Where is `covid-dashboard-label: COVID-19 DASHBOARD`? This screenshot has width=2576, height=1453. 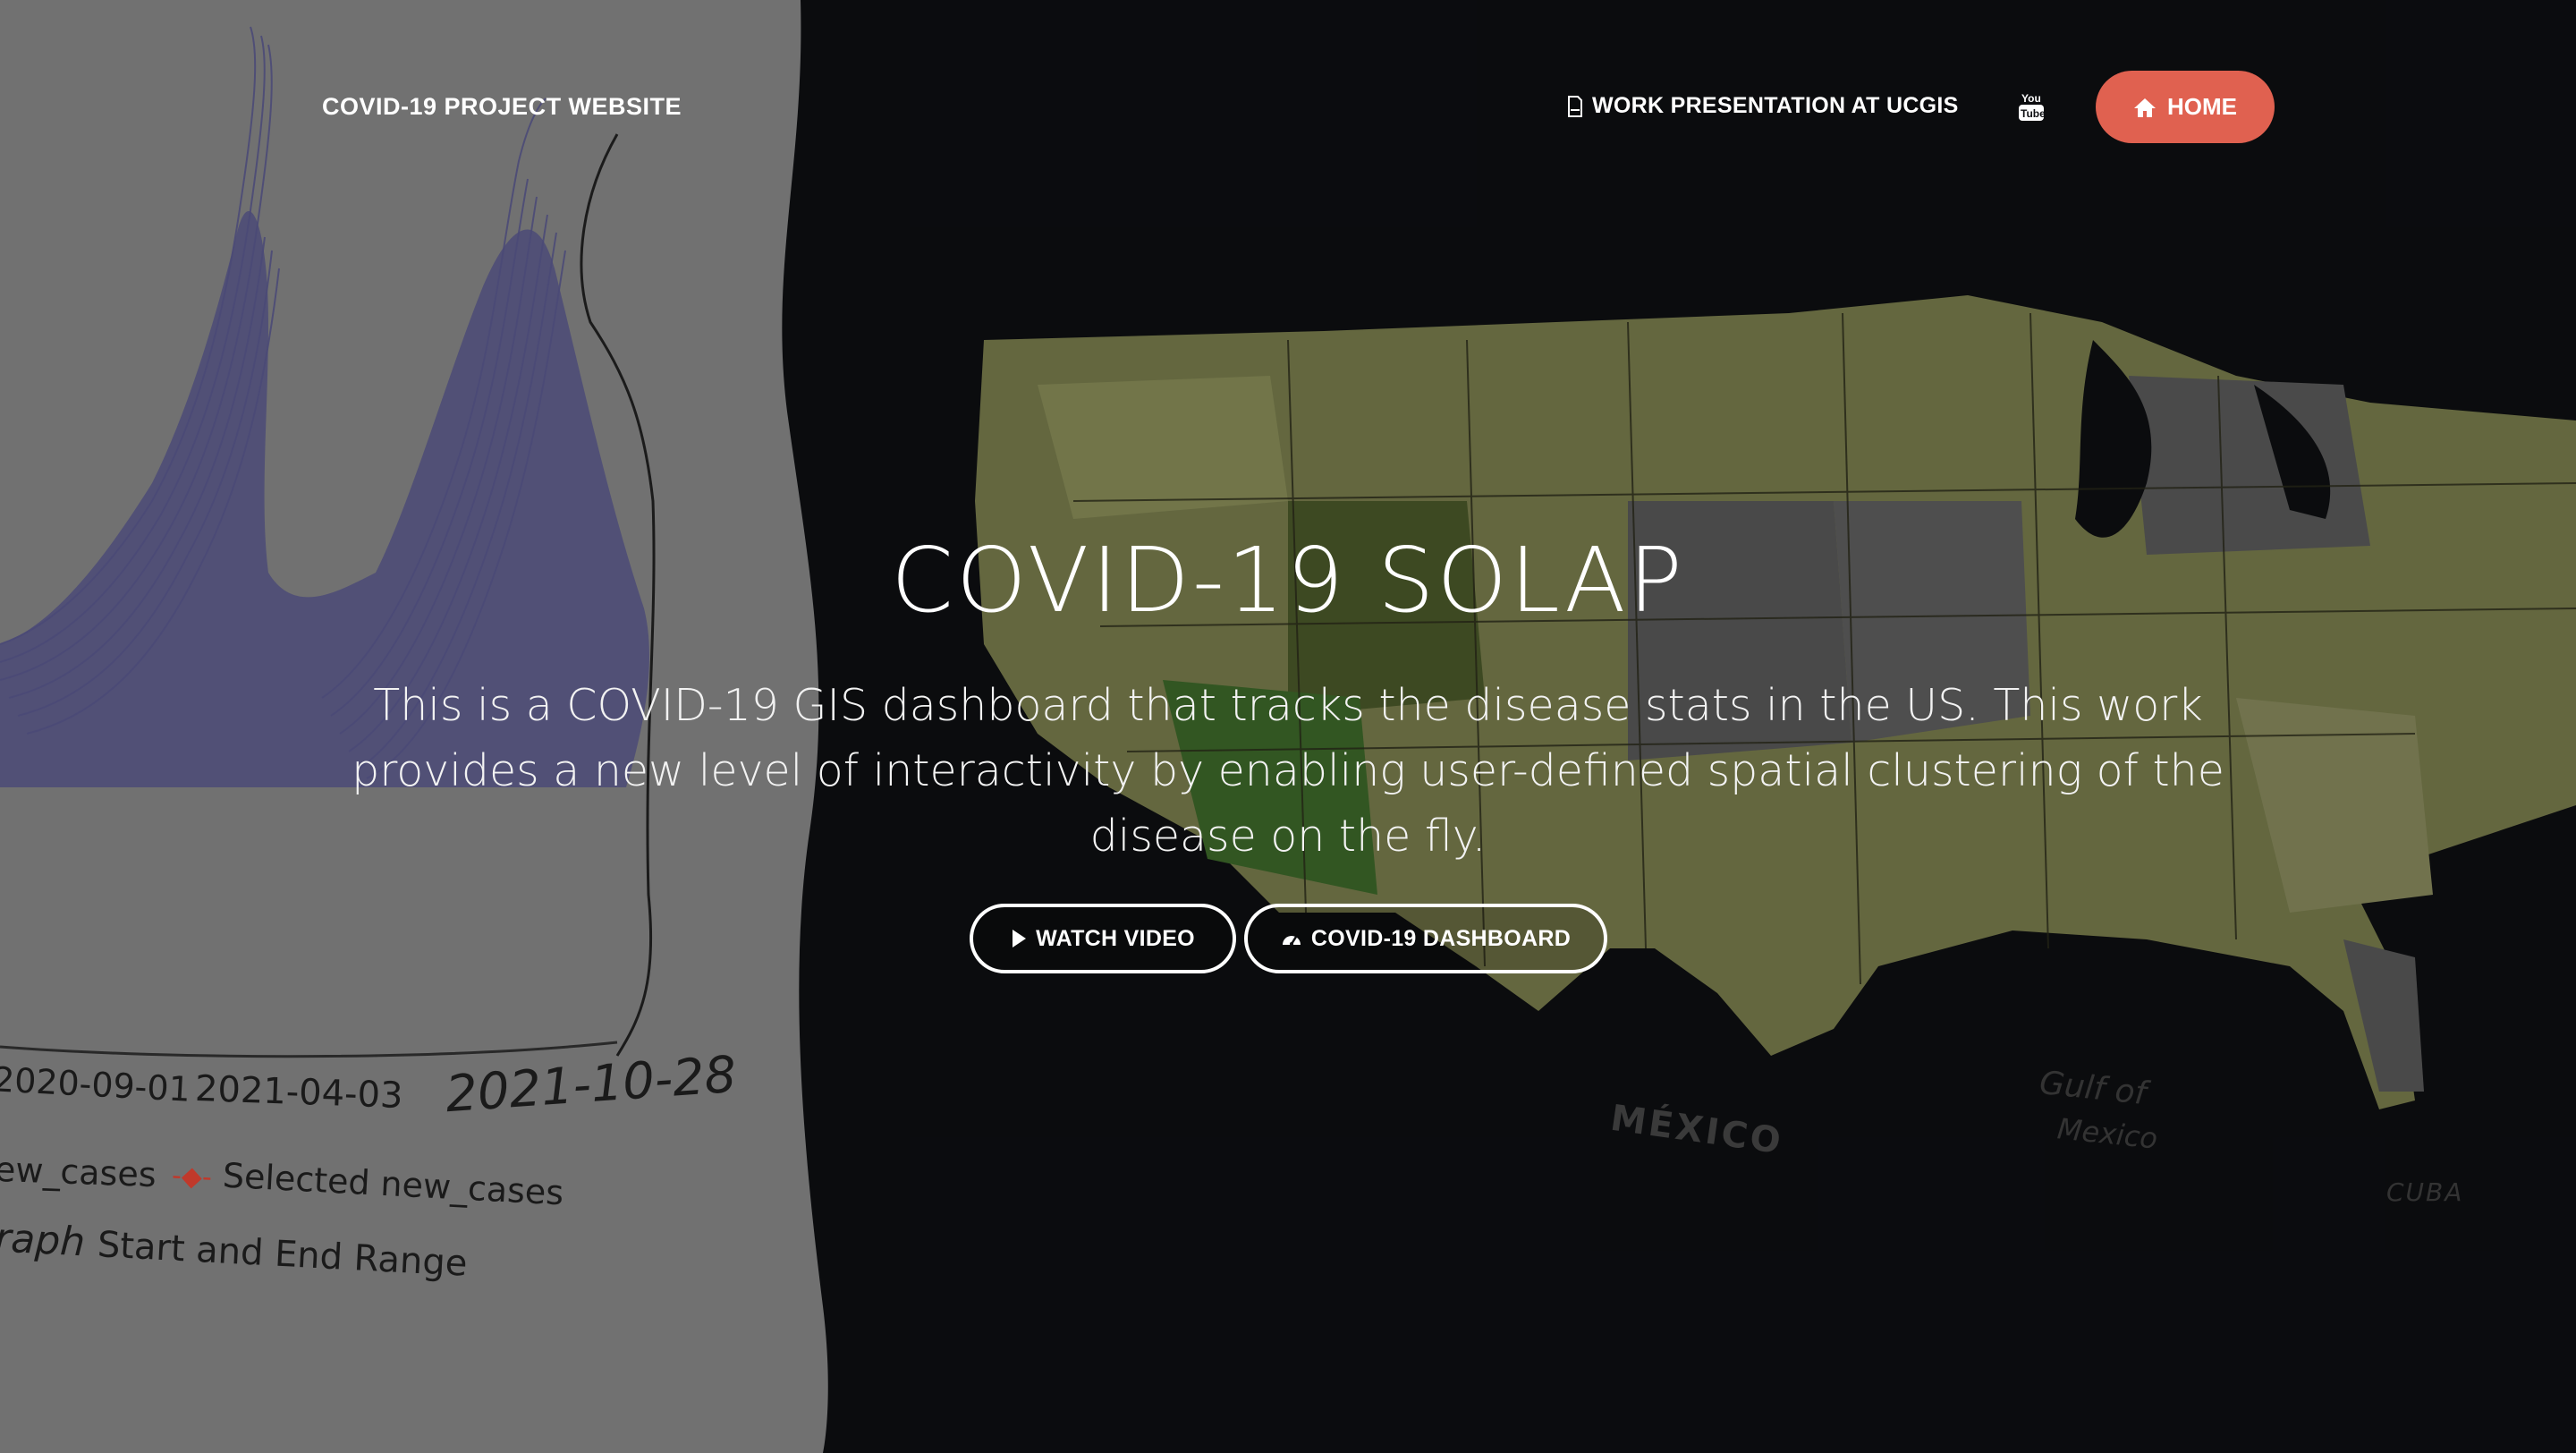 covid-dashboard-label: COVID-19 DASHBOARD is located at coordinates (1441, 938).